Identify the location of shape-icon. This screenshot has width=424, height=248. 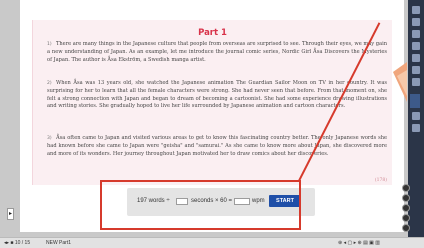
(416, 70).